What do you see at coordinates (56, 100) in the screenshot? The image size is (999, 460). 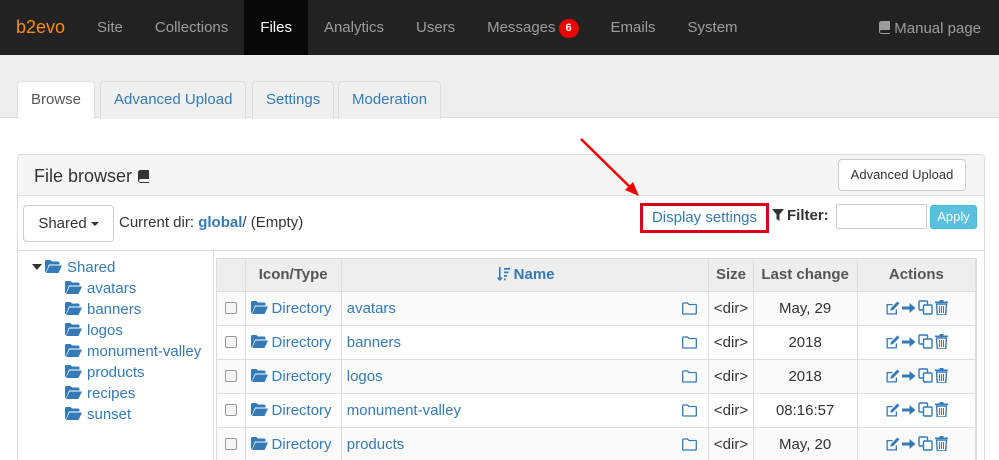 I see `tab-browse: Browse` at bounding box center [56, 100].